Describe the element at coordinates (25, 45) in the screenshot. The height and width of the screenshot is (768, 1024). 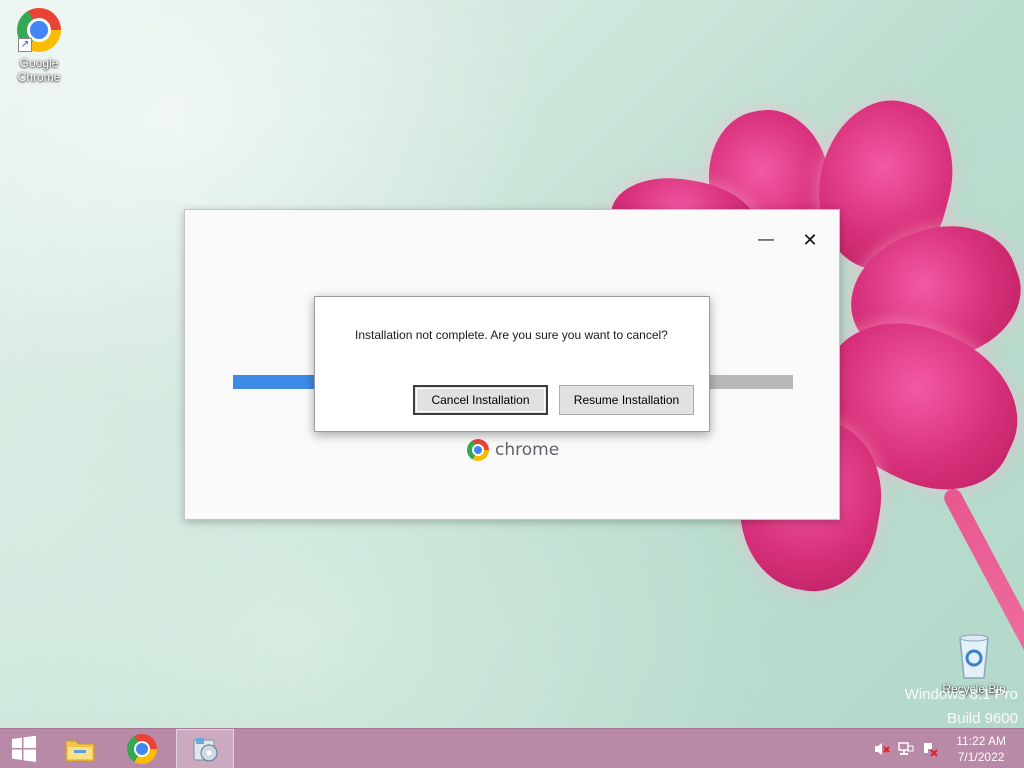
I see `shortcut-arrow-icon: ↗` at that location.